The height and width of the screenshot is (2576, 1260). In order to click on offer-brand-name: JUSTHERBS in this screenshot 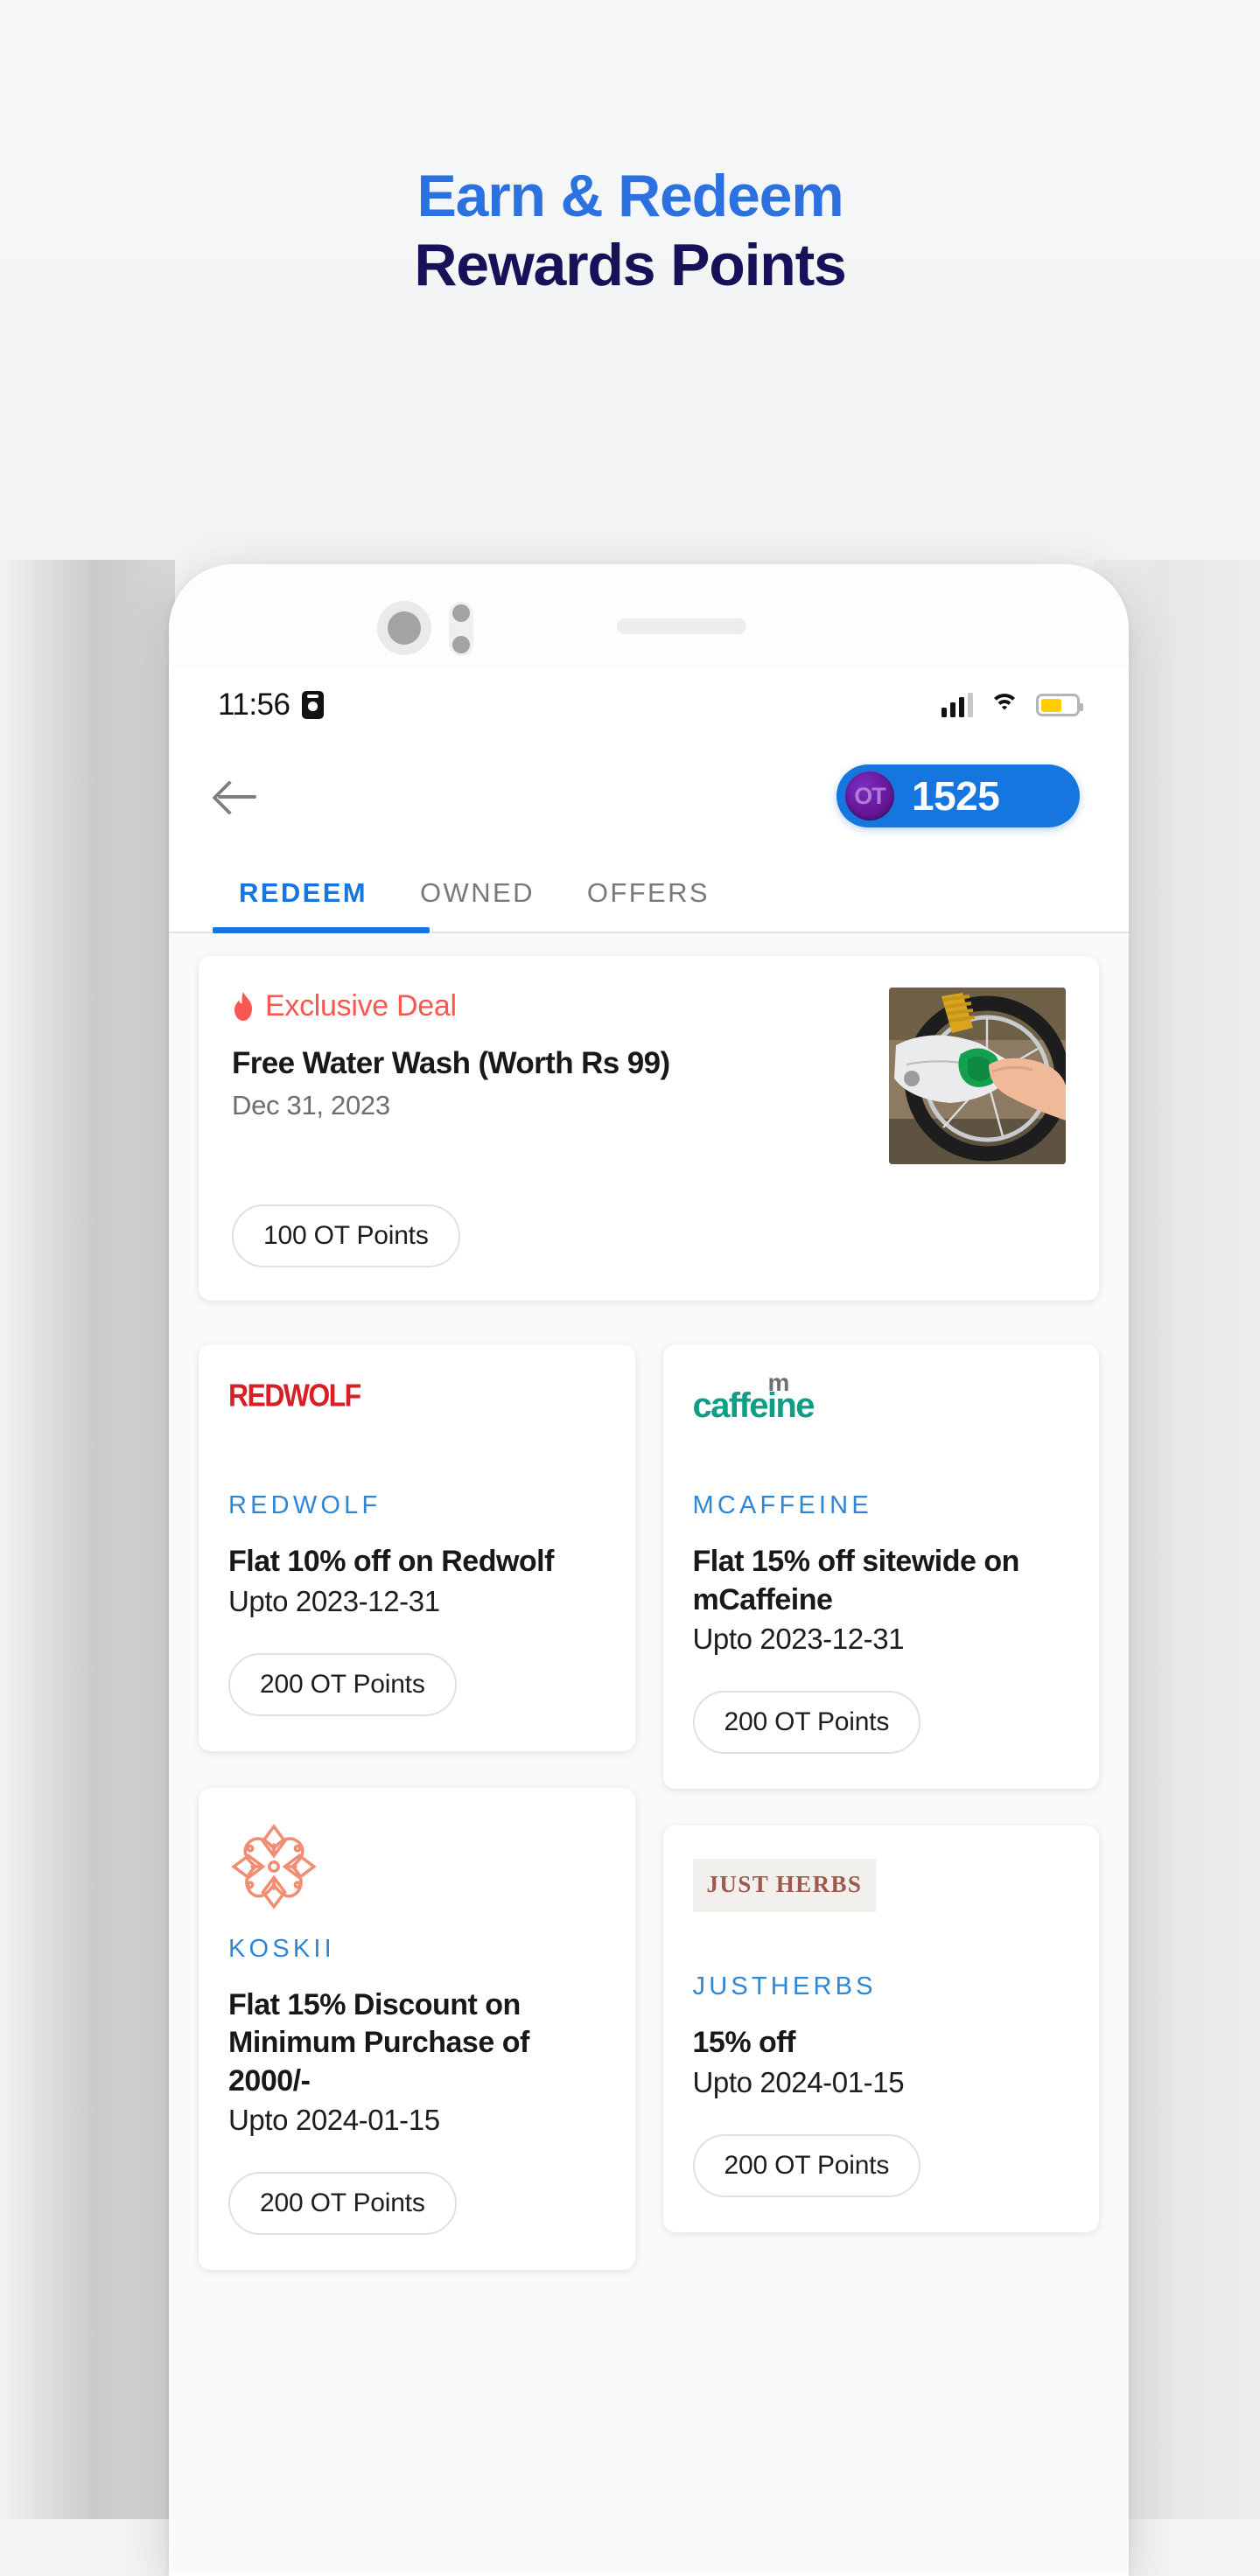, I will do `click(784, 1986)`.